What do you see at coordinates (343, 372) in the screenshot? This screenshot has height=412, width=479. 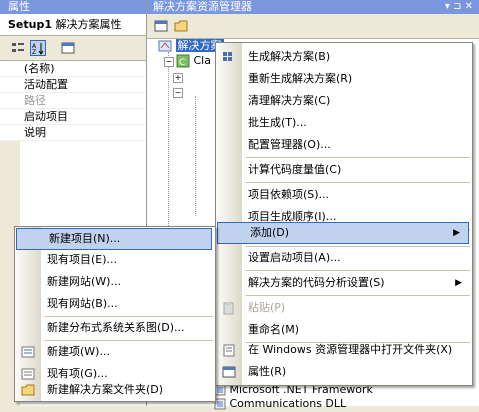 I see `menu-properties: 属性(R)` at bounding box center [343, 372].